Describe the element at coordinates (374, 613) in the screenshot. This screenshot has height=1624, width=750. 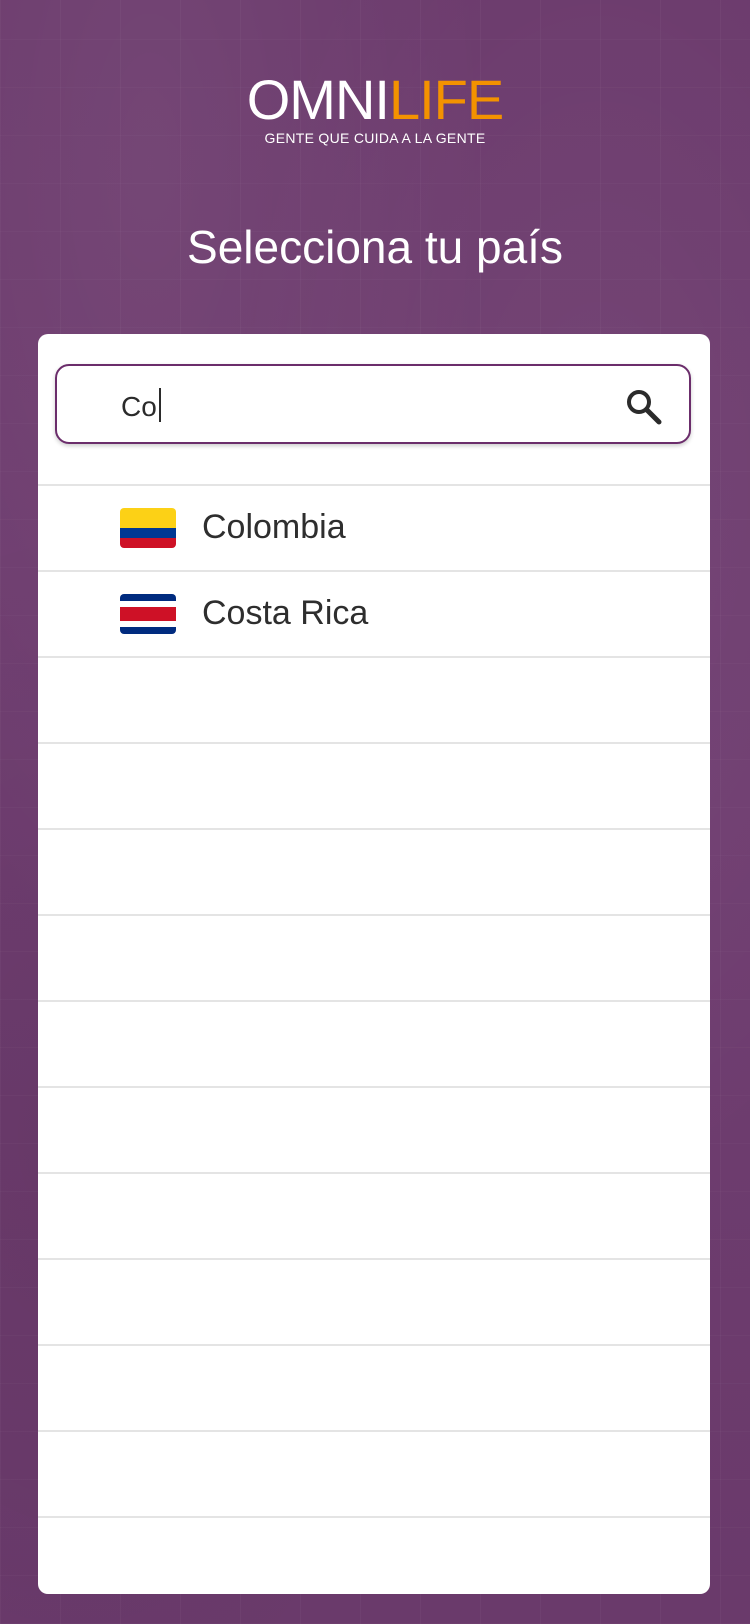
I see `country-row-costa-rica: Costa Rica` at that location.